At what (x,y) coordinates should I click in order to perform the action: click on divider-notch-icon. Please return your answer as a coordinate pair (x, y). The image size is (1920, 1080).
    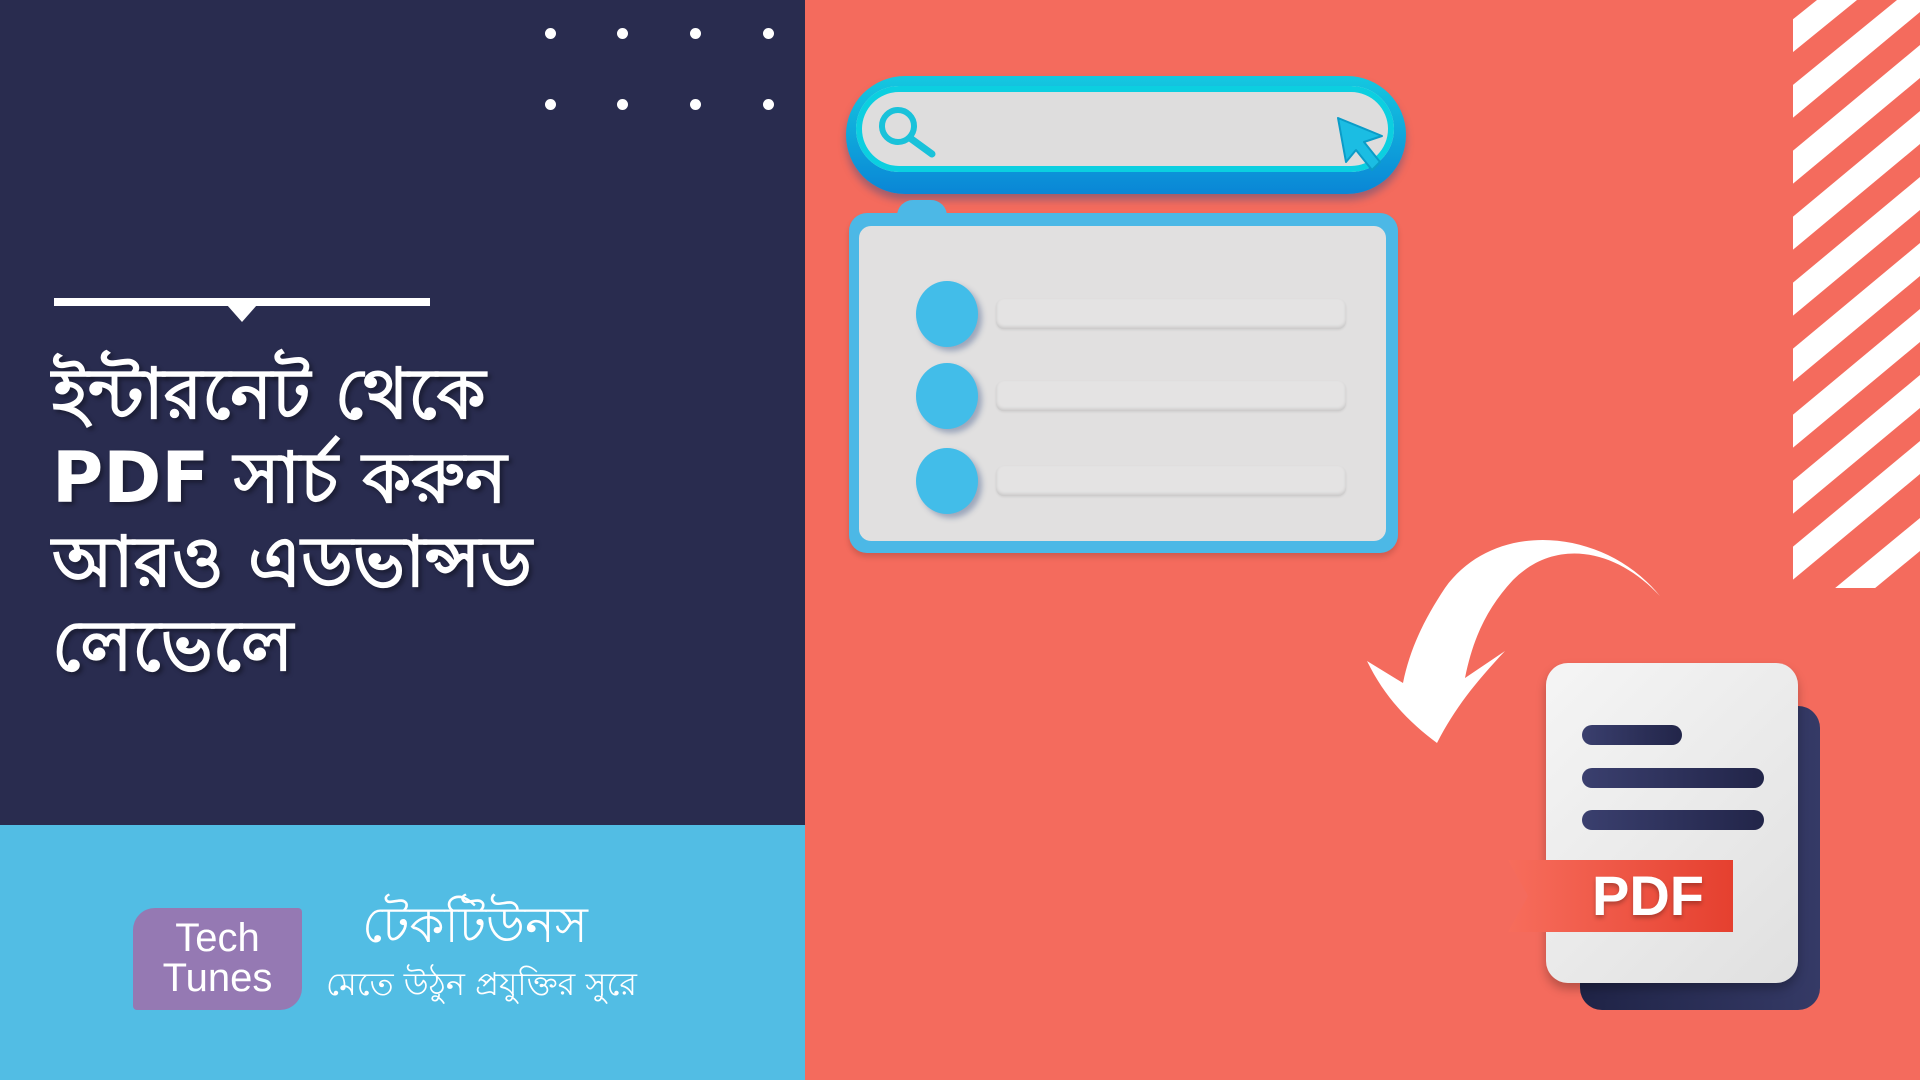
    Looking at the image, I should click on (242, 313).